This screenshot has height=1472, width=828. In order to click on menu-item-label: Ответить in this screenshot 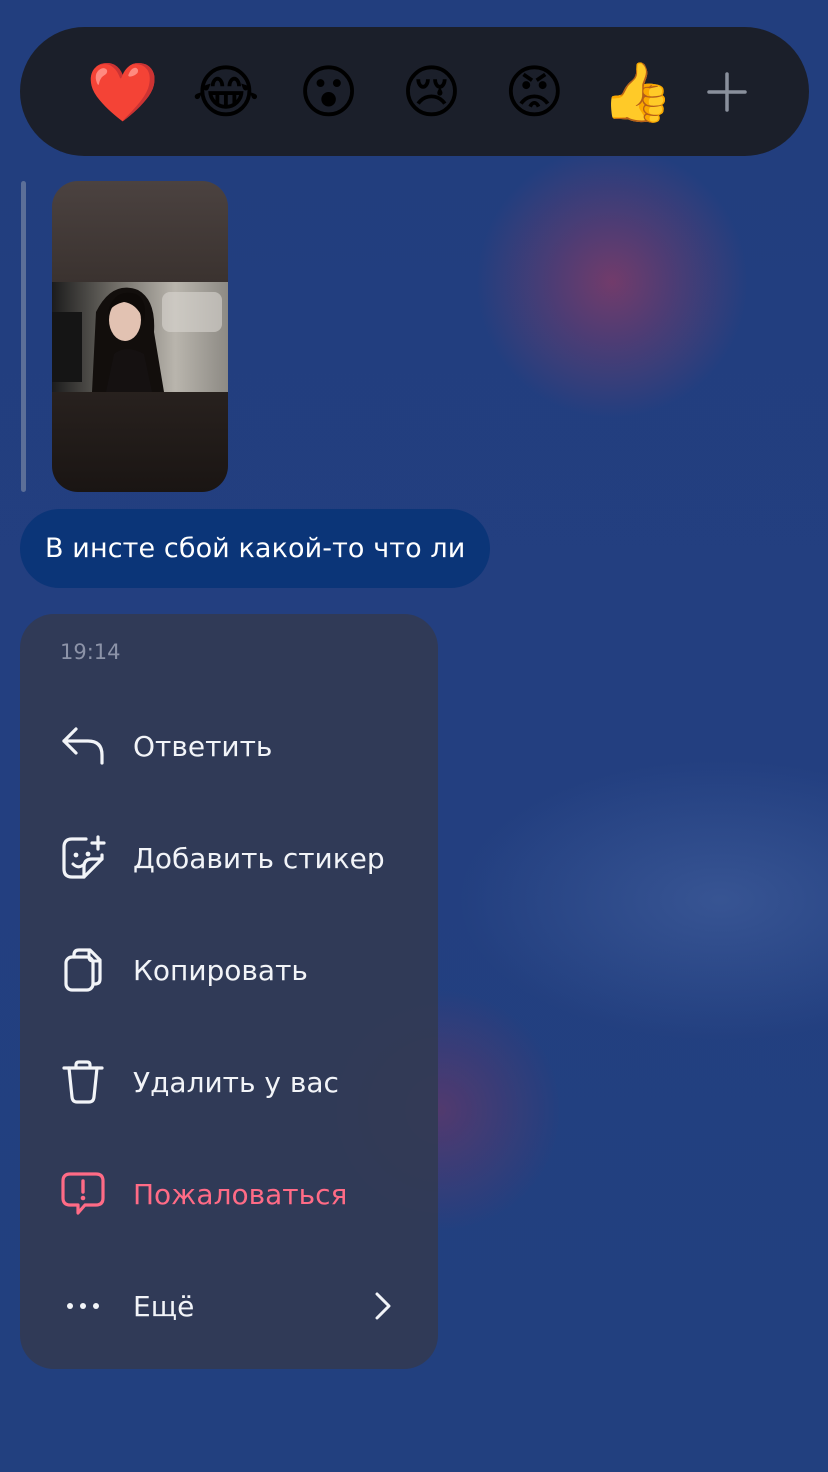, I will do `click(203, 746)`.